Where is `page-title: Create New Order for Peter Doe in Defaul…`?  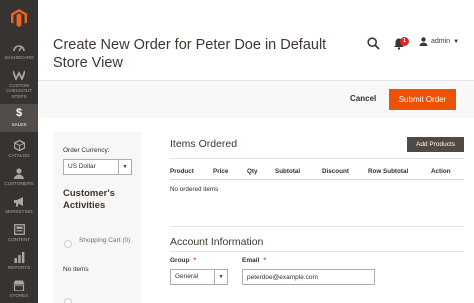
page-title: Create New Order for Peter Doe in Defaul… is located at coordinates (190, 54).